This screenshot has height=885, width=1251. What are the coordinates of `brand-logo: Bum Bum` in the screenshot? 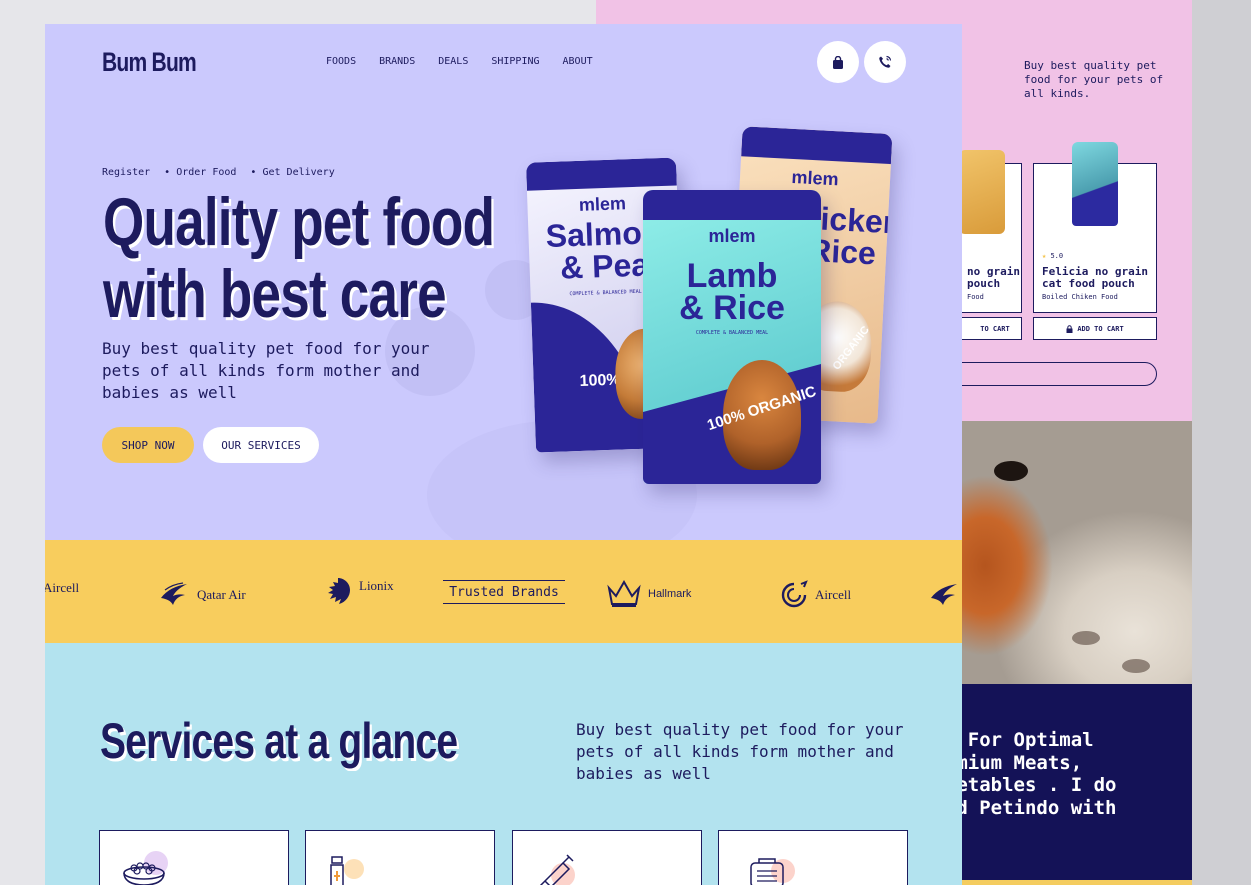 It's located at (149, 62).